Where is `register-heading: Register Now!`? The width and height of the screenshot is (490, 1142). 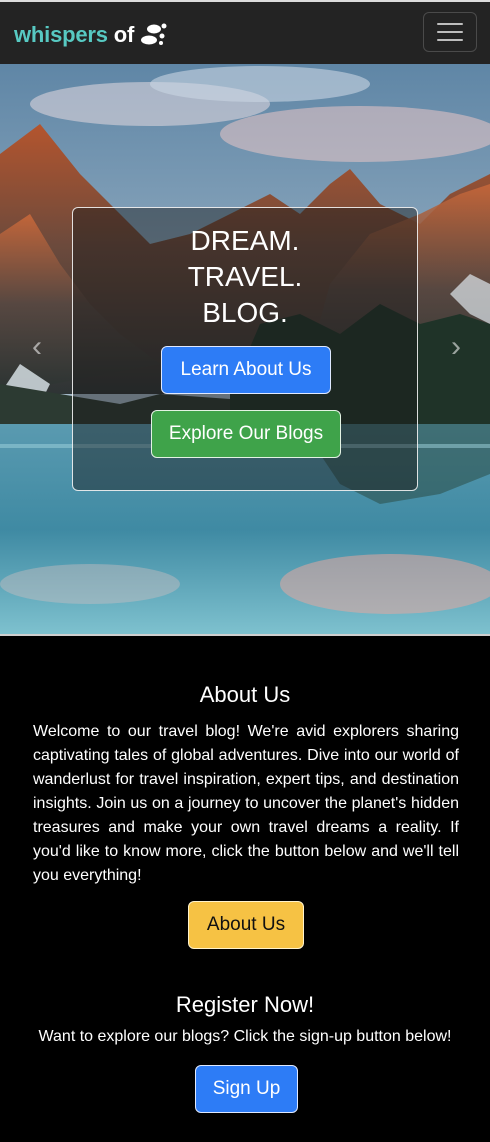
register-heading: Register Now! is located at coordinates (245, 1004).